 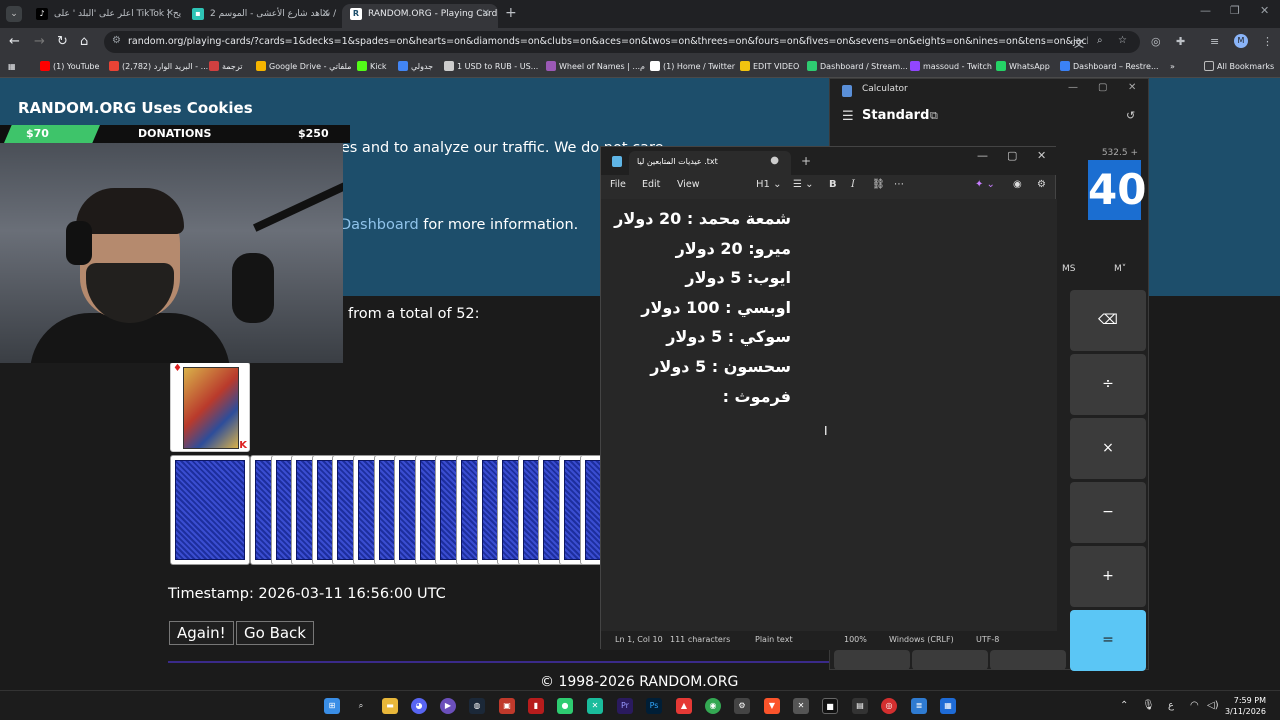 I want to click on premiere-icon: Pr, so click(x=625, y=706).